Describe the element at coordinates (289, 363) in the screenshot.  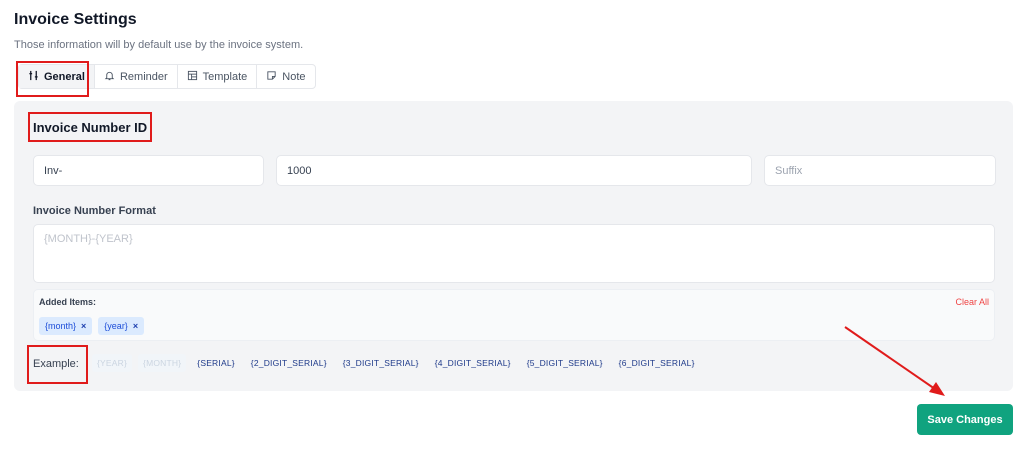
I see `token-2-digit-serial: {2_DIGIT_SERIAL}` at that location.